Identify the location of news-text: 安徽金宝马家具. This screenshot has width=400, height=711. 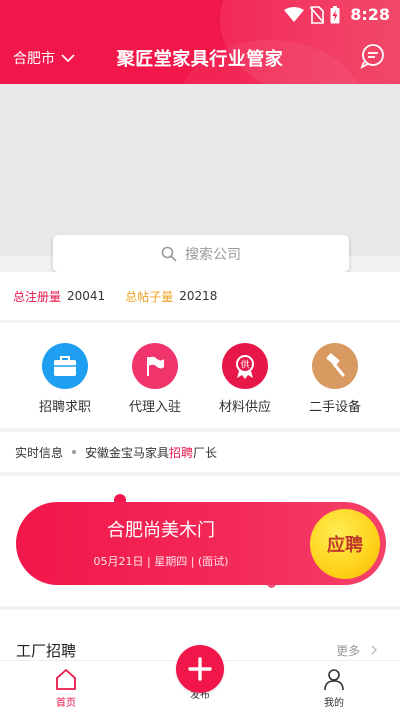
(127, 452).